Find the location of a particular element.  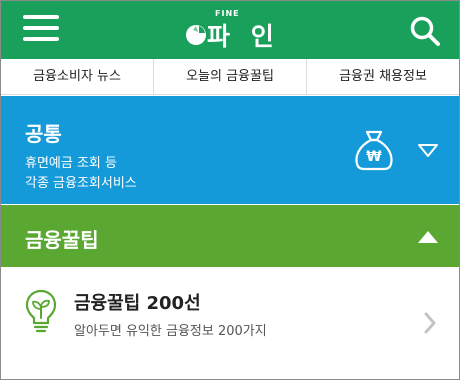

app-logo: FINE 파 인 is located at coordinates (235, 31).